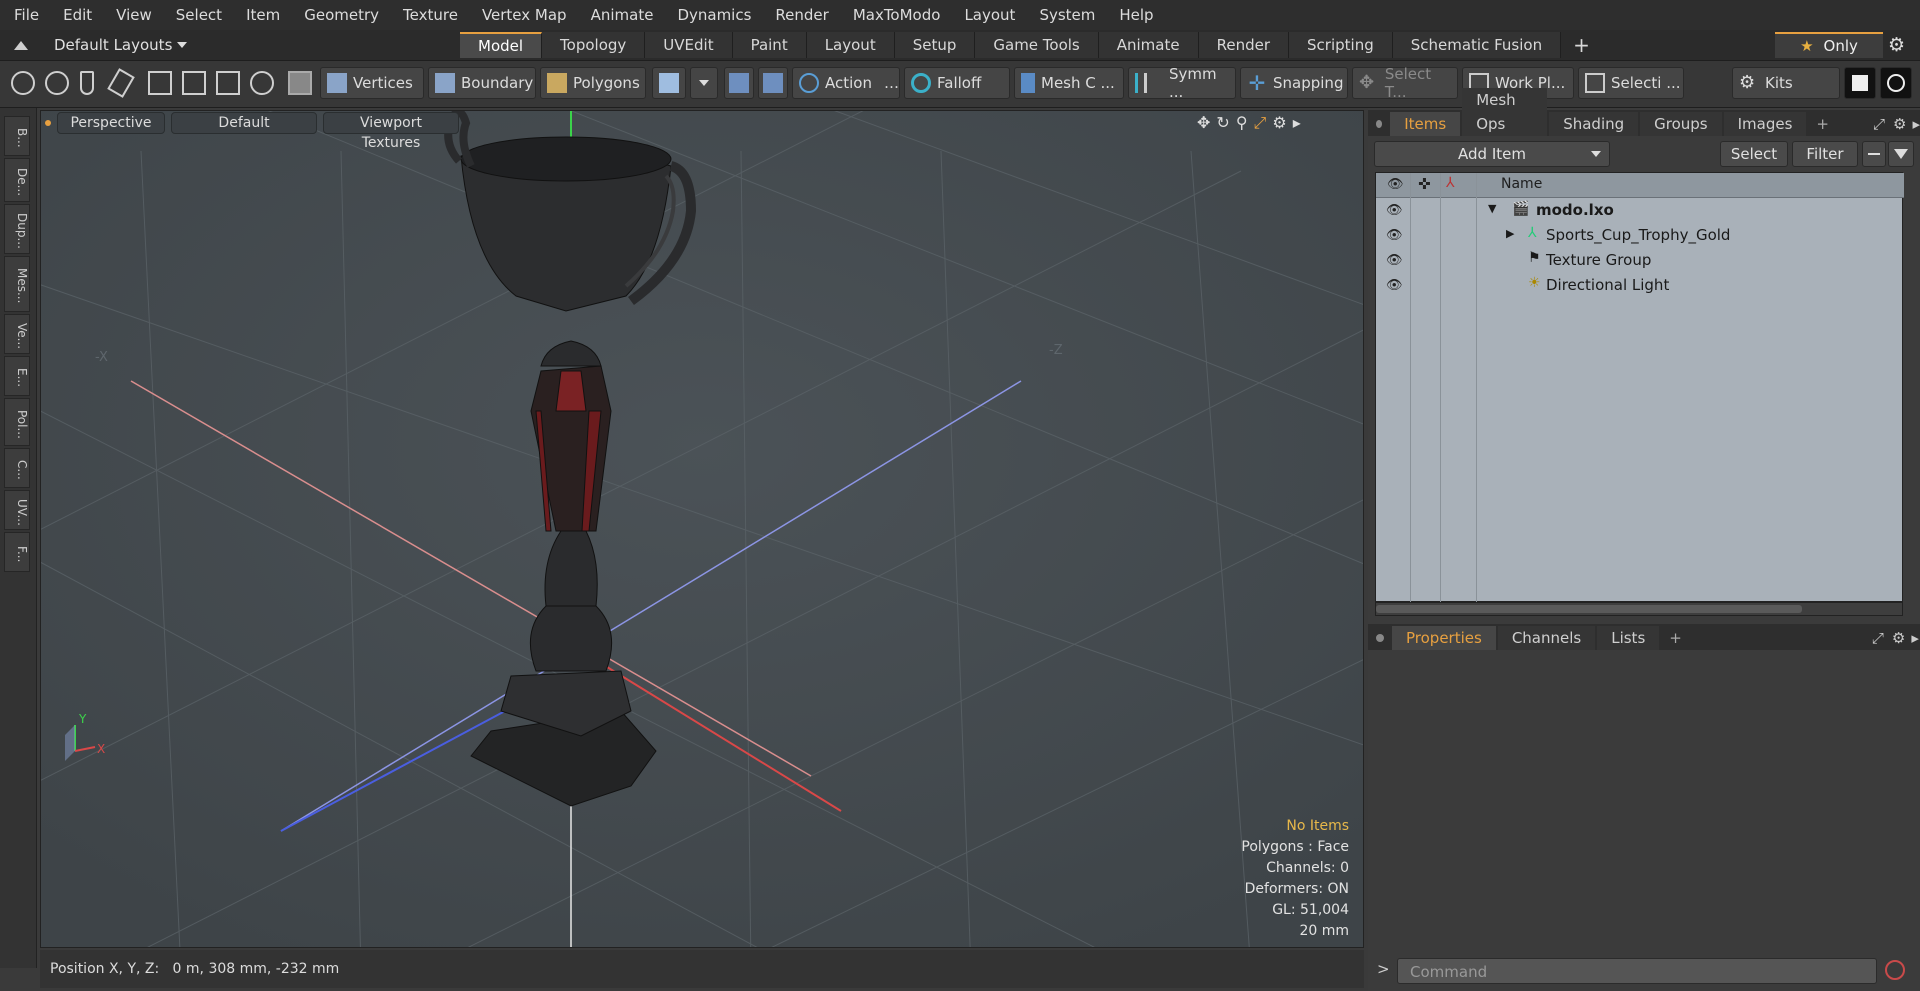 The image size is (1920, 991). Describe the element at coordinates (689, 45) in the screenshot. I see `tab-uvedit: UVEdit` at that location.